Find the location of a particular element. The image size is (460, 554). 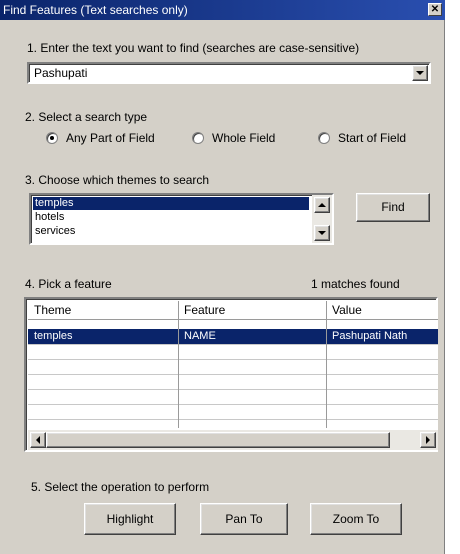

arrow-down-icon is located at coordinates (322, 233).